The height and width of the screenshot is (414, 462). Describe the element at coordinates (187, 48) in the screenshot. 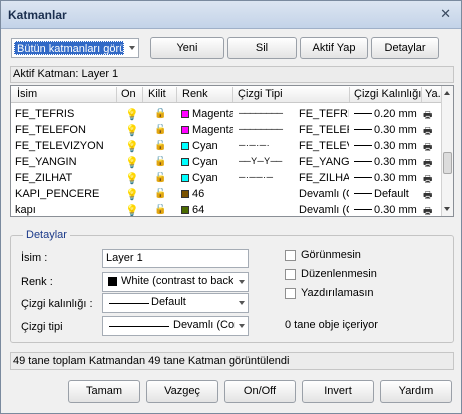

I see `new-layer-button: Yeni` at that location.